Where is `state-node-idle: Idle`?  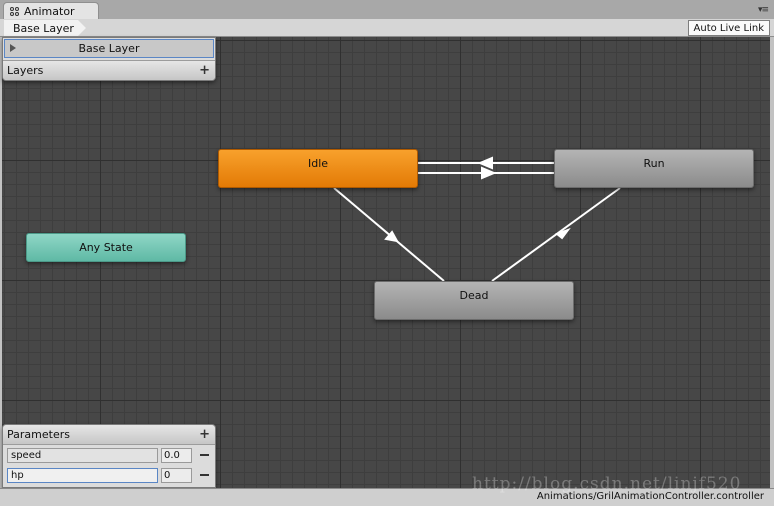 state-node-idle: Idle is located at coordinates (318, 168).